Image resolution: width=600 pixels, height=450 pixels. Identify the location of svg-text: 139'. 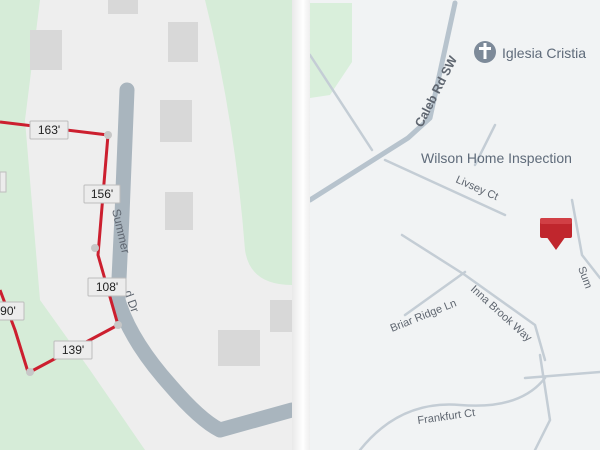
(73, 350).